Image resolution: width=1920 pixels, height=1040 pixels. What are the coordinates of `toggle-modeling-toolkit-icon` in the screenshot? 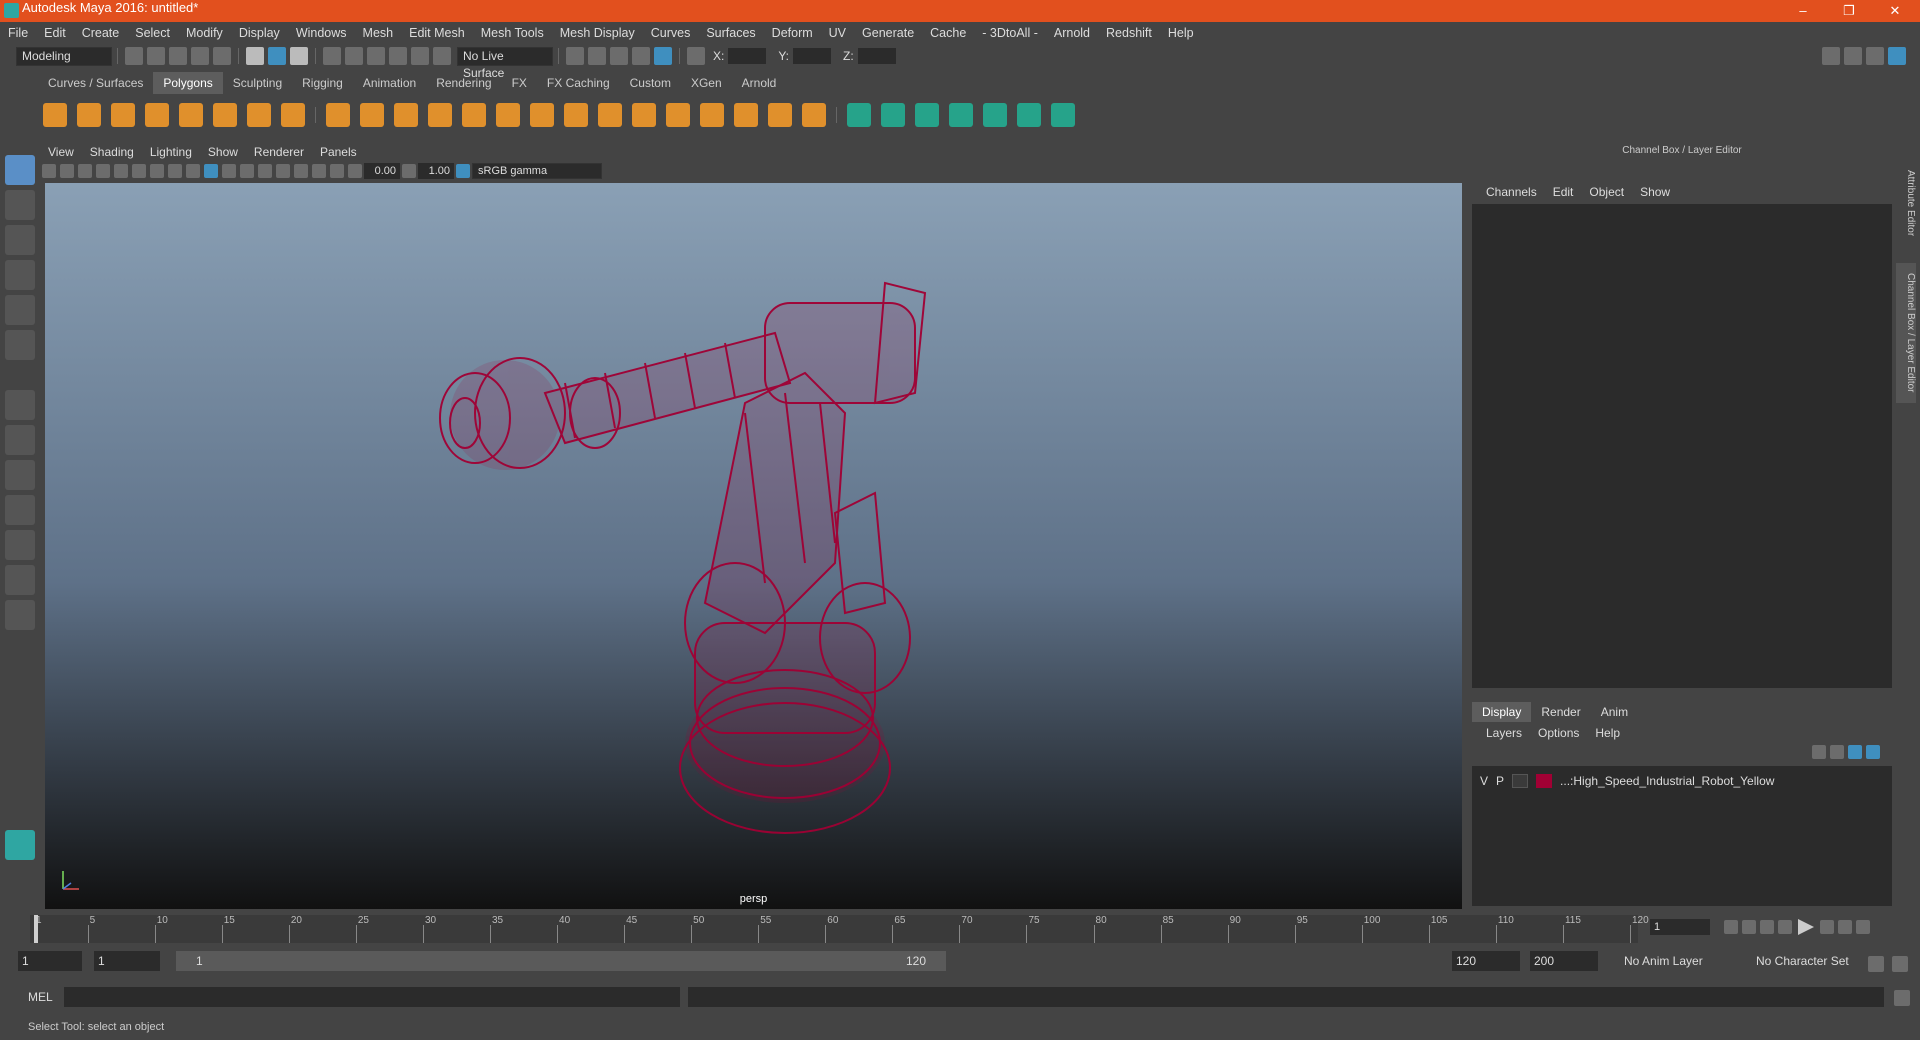 It's located at (1831, 56).